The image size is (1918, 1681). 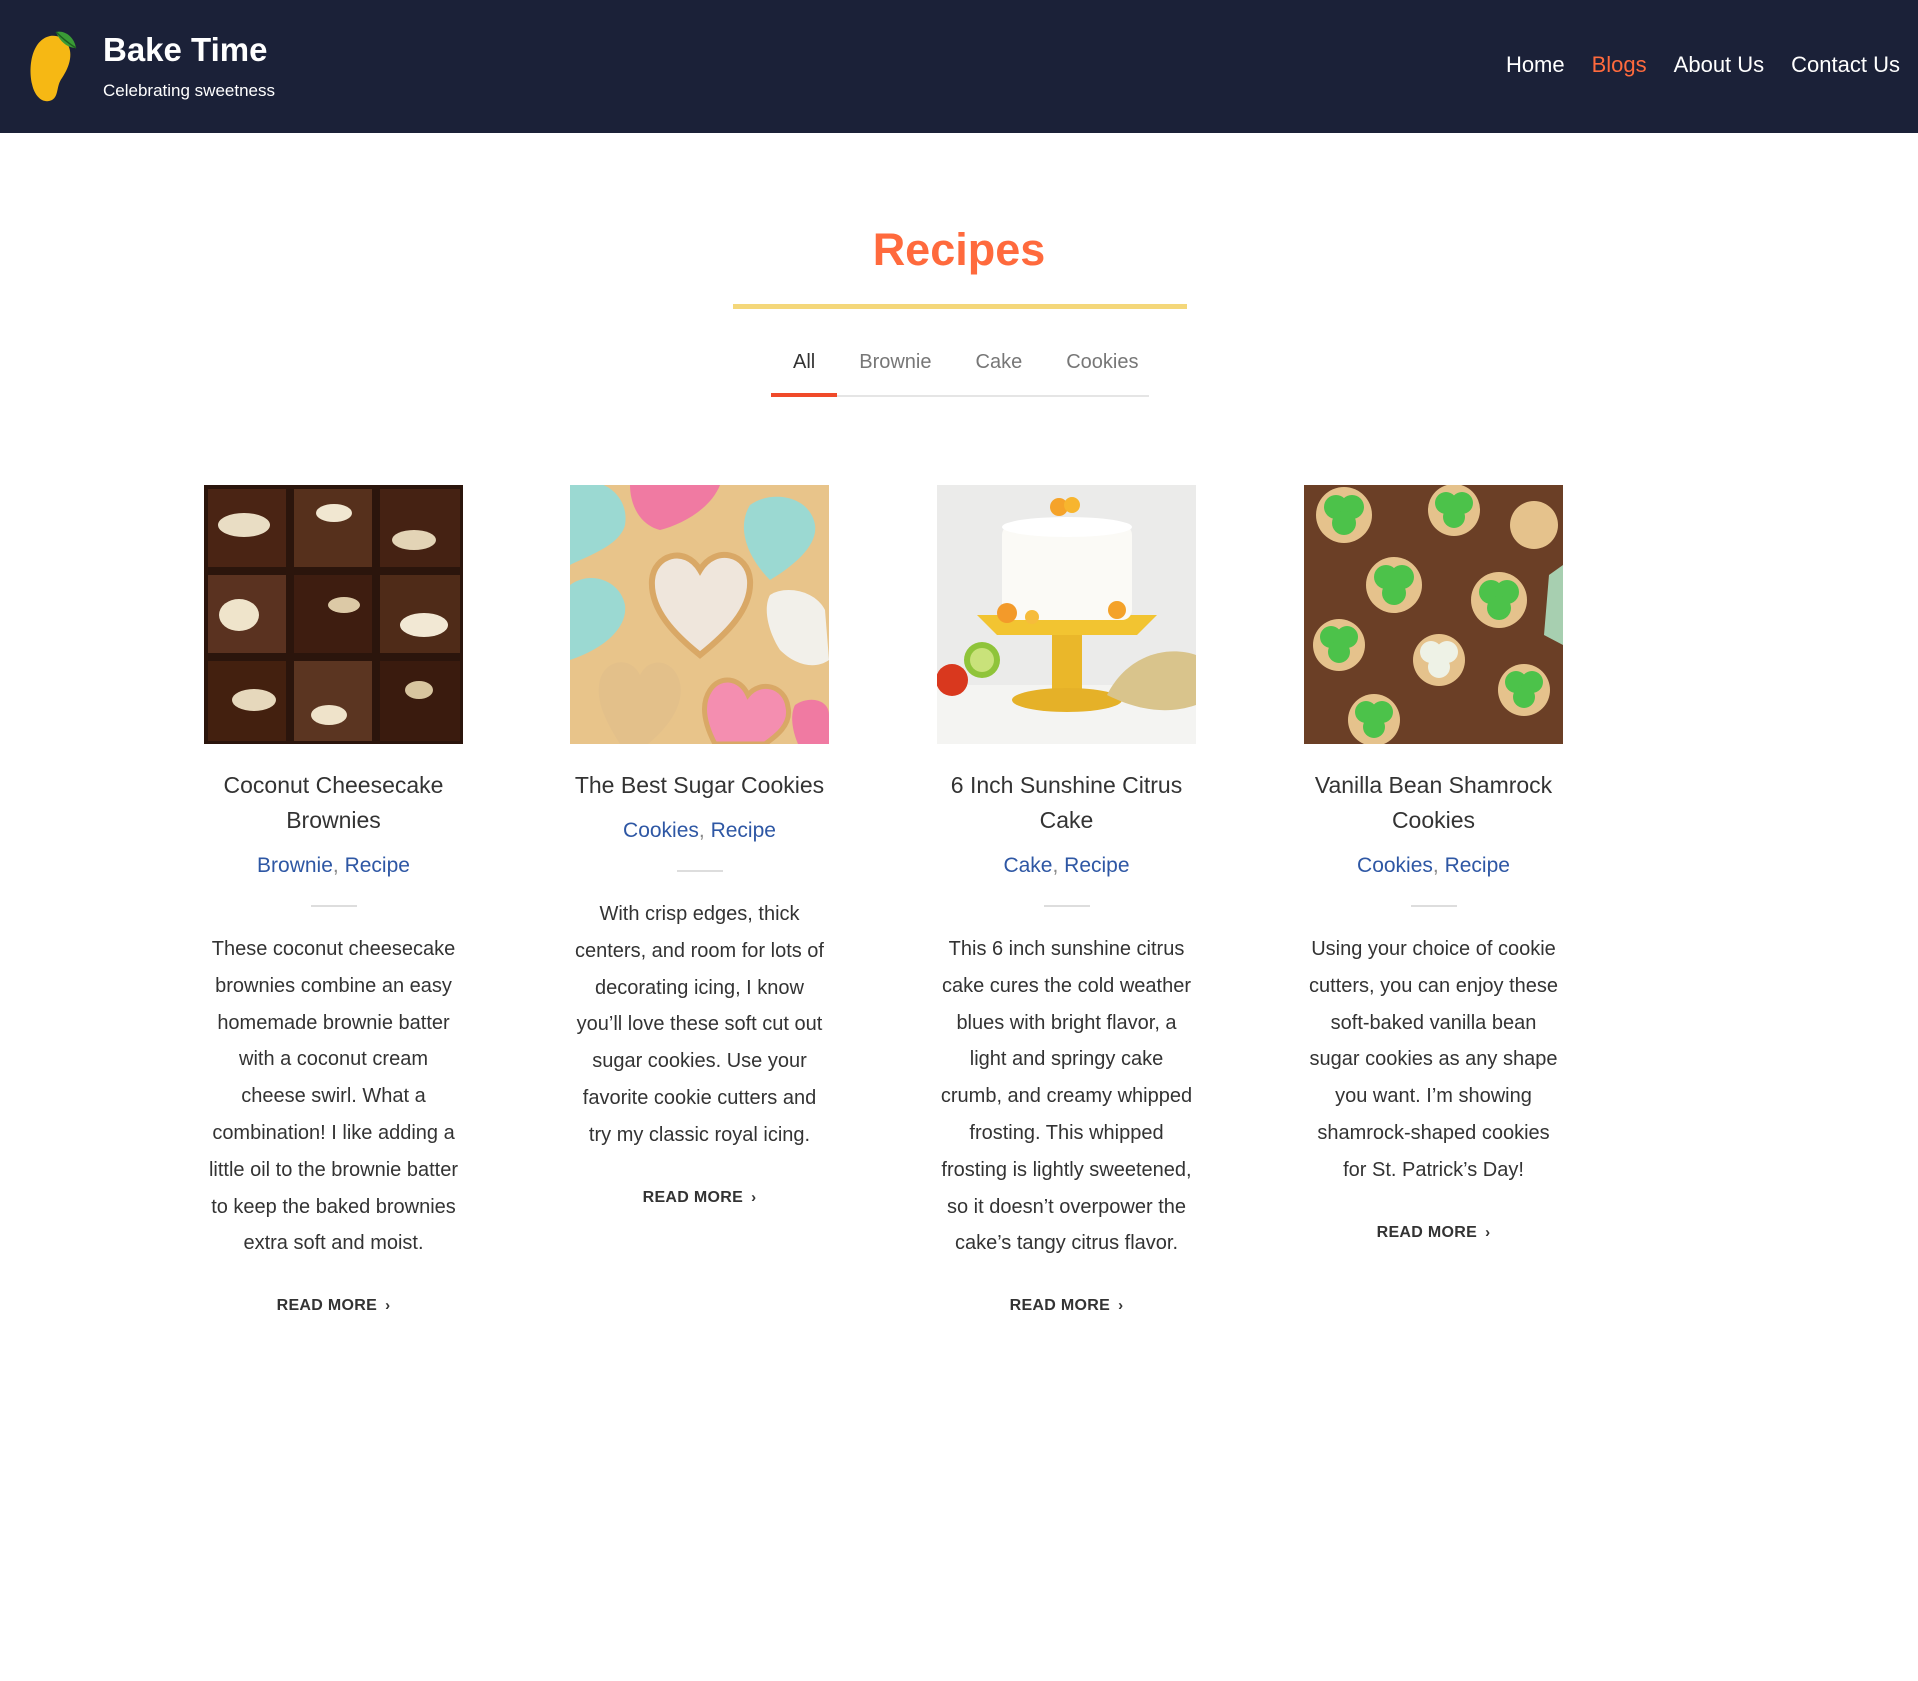 What do you see at coordinates (804, 367) in the screenshot?
I see `tab-all: All` at bounding box center [804, 367].